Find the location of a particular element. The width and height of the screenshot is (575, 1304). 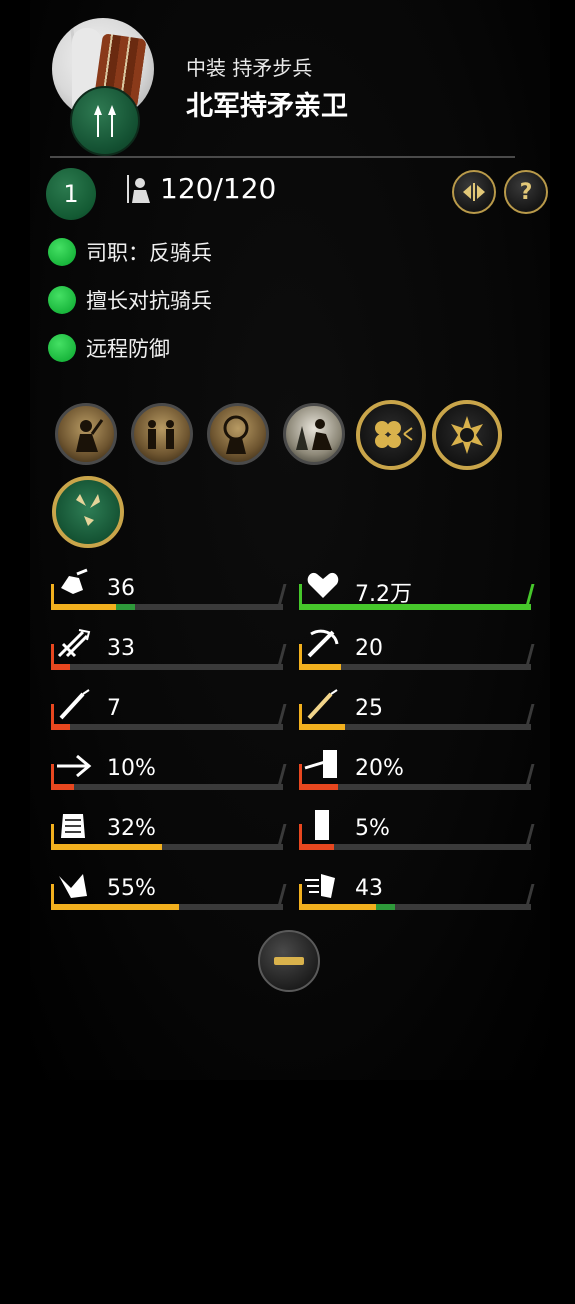

stat-value: 55% is located at coordinates (131, 888).